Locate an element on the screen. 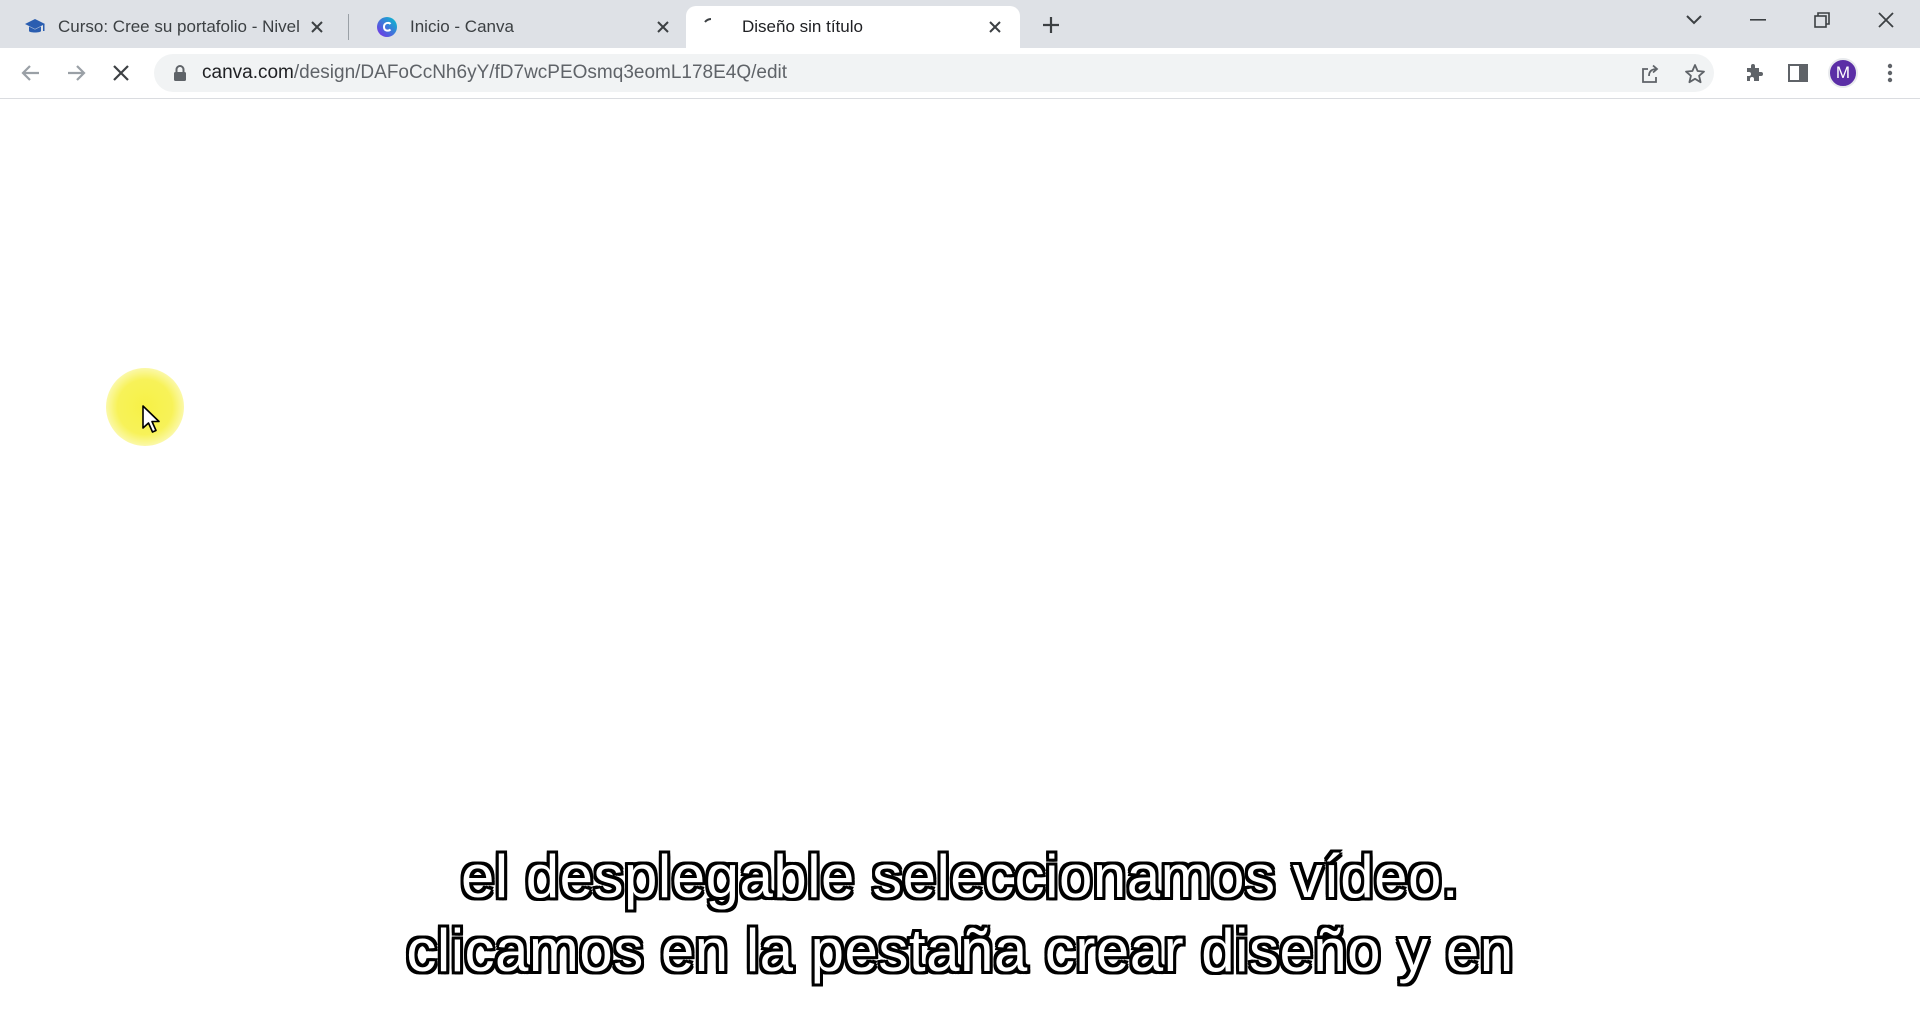 The width and height of the screenshot is (1920, 1012). tab-untitled-design: Diseño sin título is located at coordinates (853, 27).